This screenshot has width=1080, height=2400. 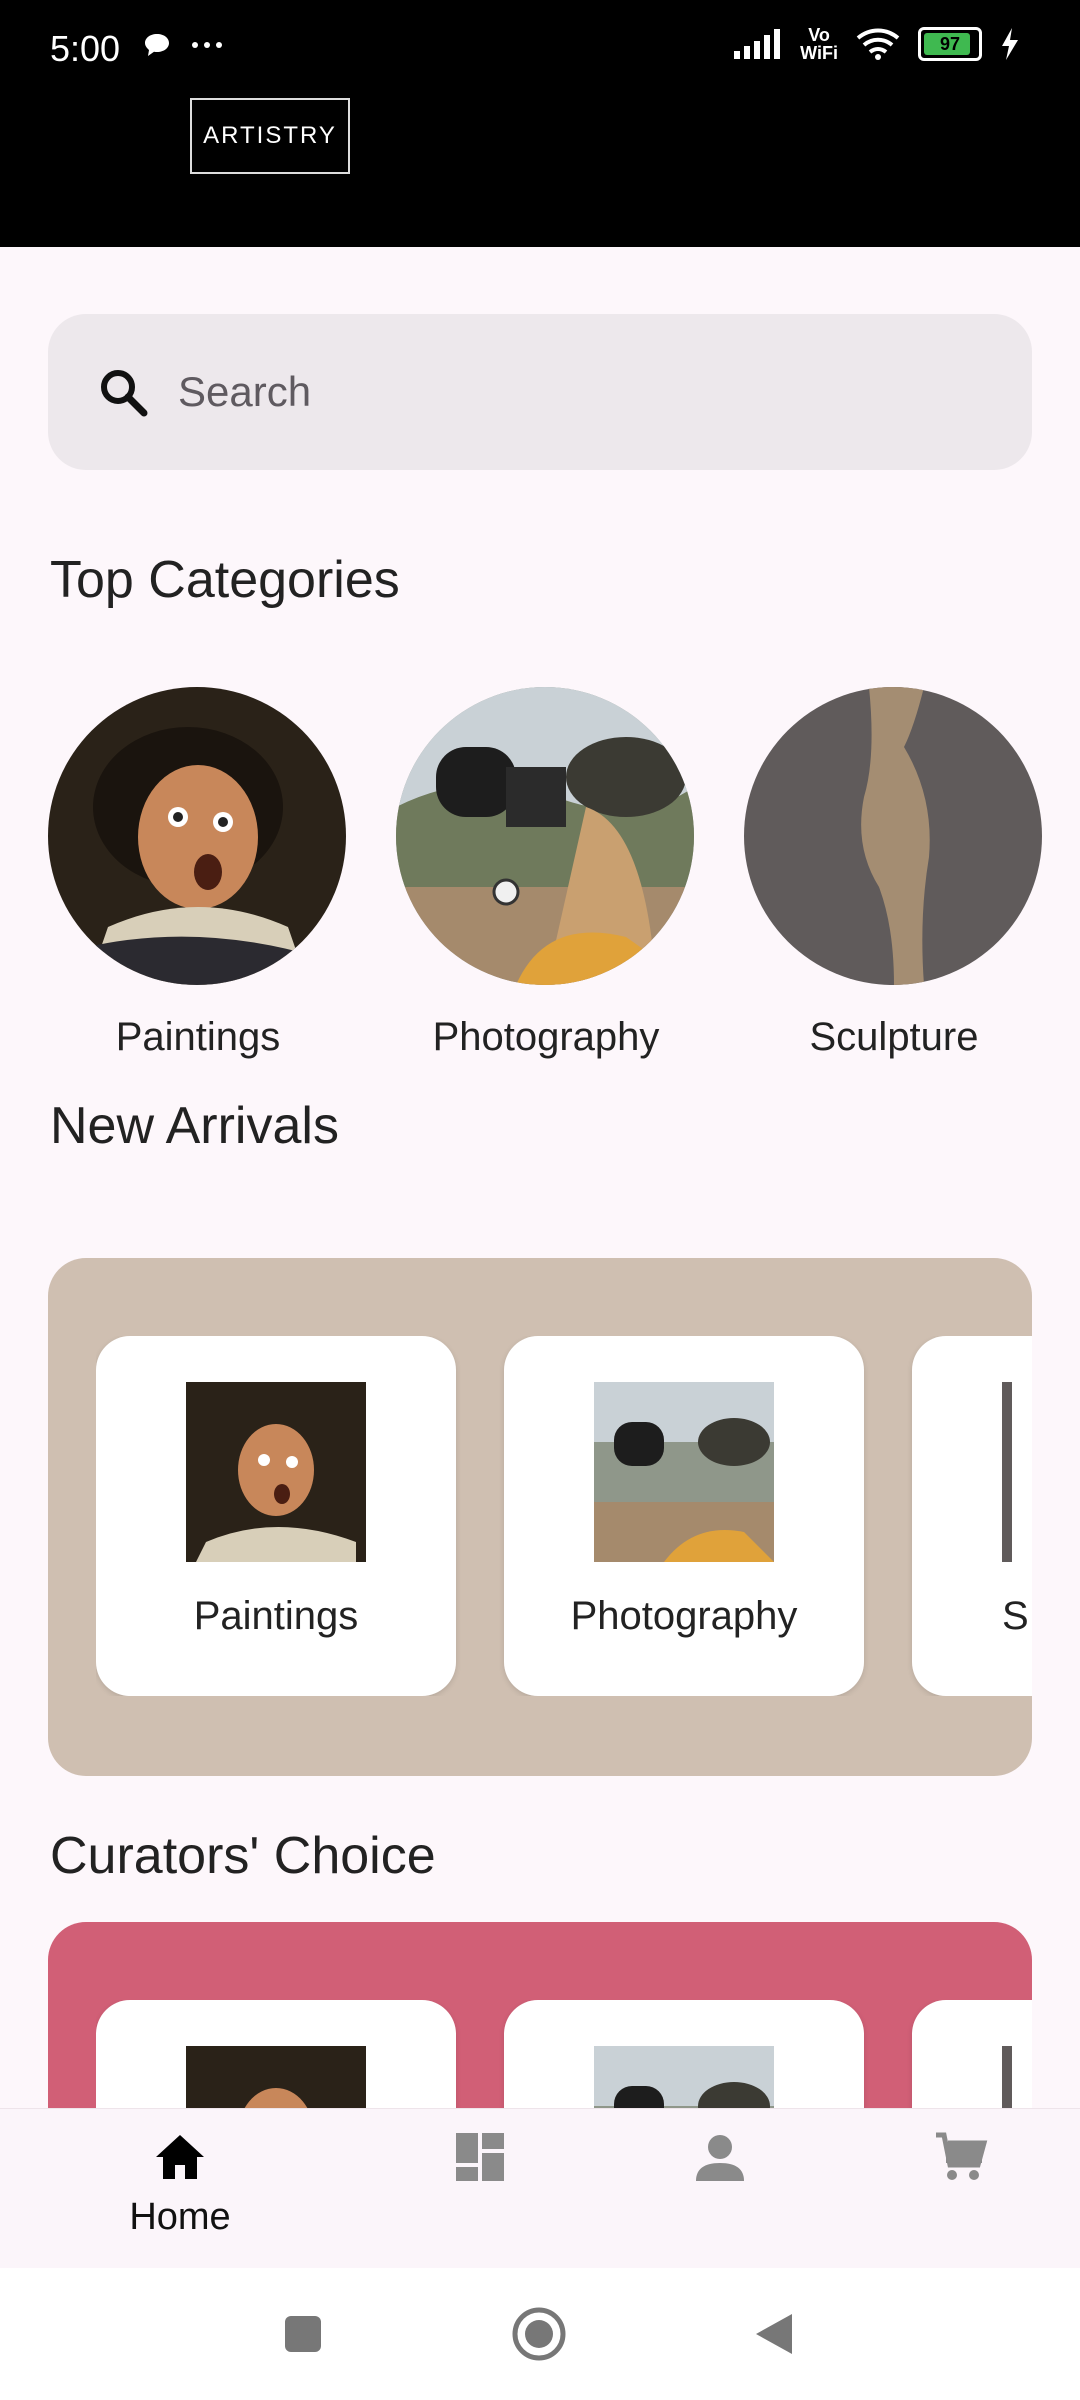 What do you see at coordinates (972, 2054) in the screenshot?
I see `curator-card-sculpture` at bounding box center [972, 2054].